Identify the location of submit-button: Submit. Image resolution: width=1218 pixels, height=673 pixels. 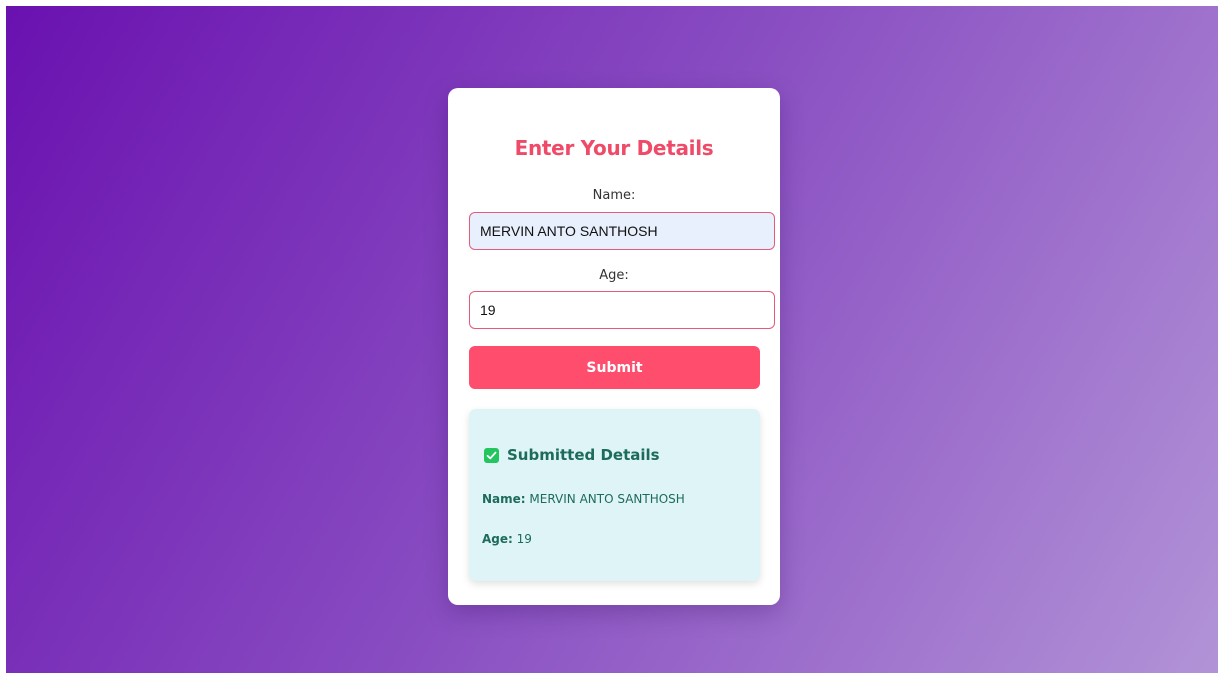
(614, 367).